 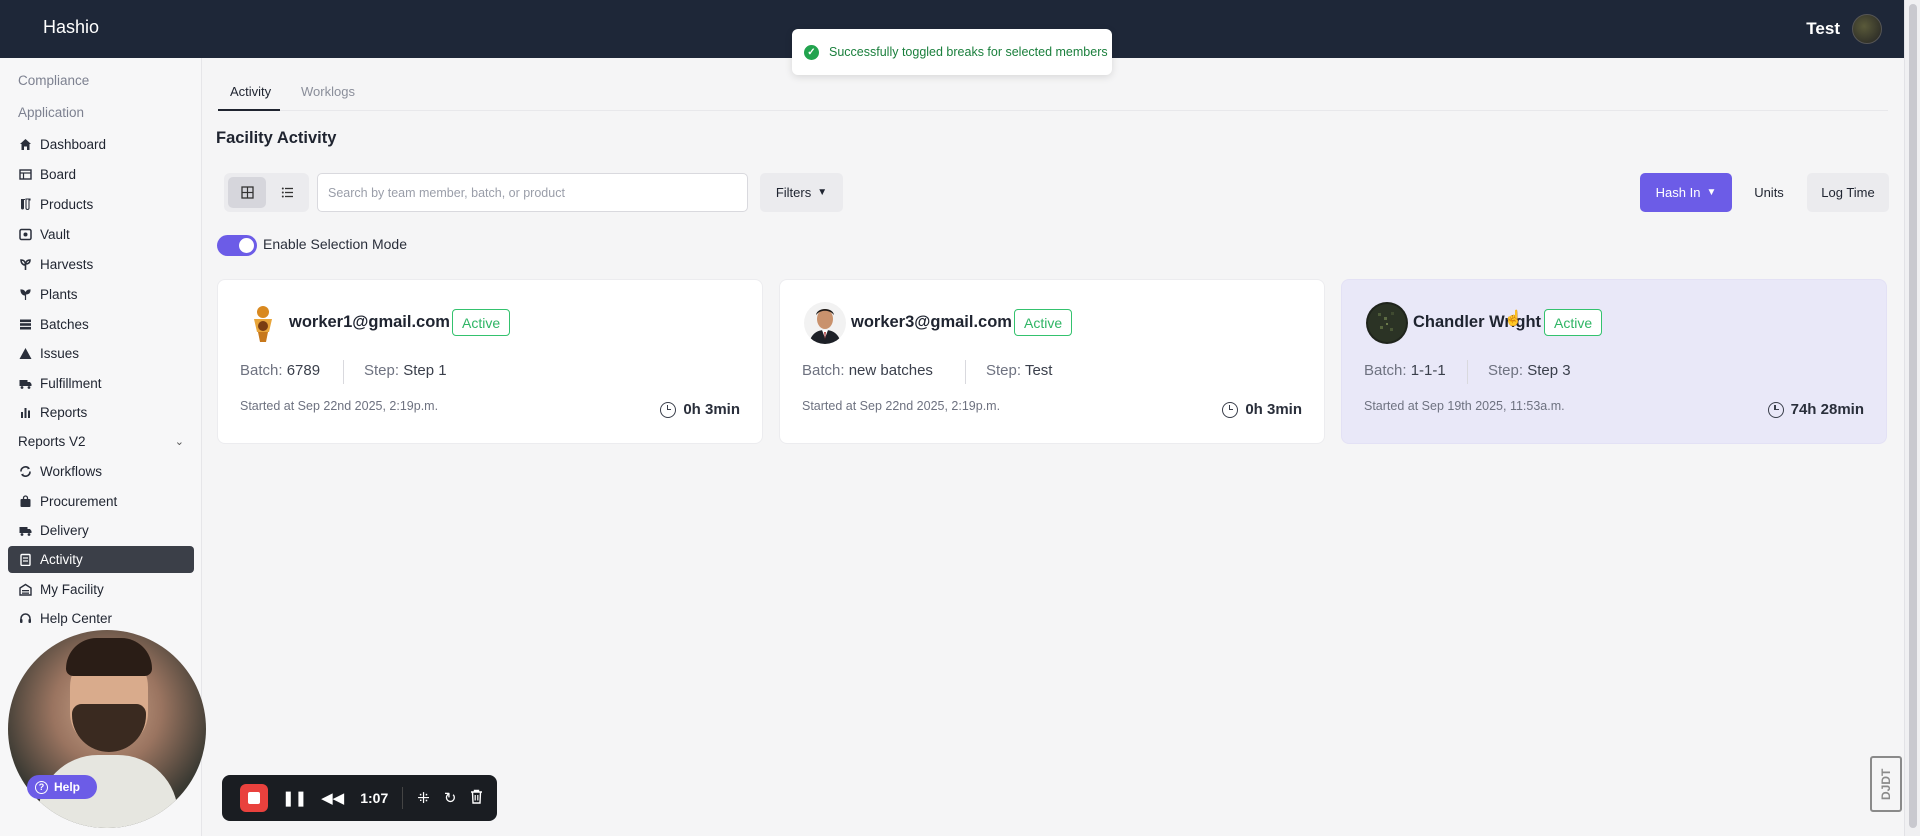 I want to click on grid-view-button, so click(x=247, y=192).